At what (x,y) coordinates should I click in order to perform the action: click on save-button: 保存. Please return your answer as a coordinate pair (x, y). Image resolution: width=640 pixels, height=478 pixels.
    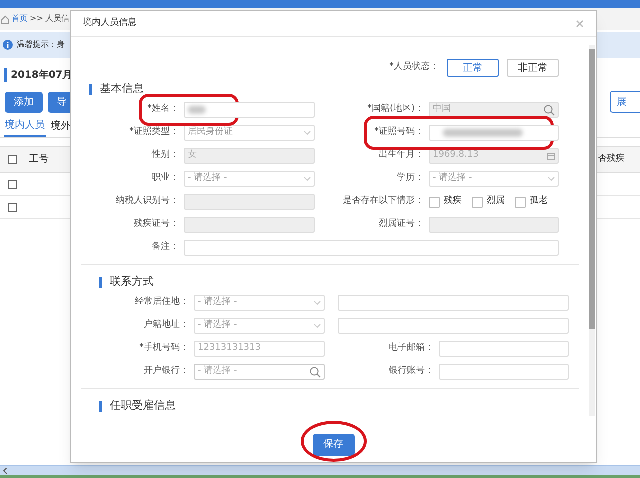
    Looking at the image, I should click on (333, 445).